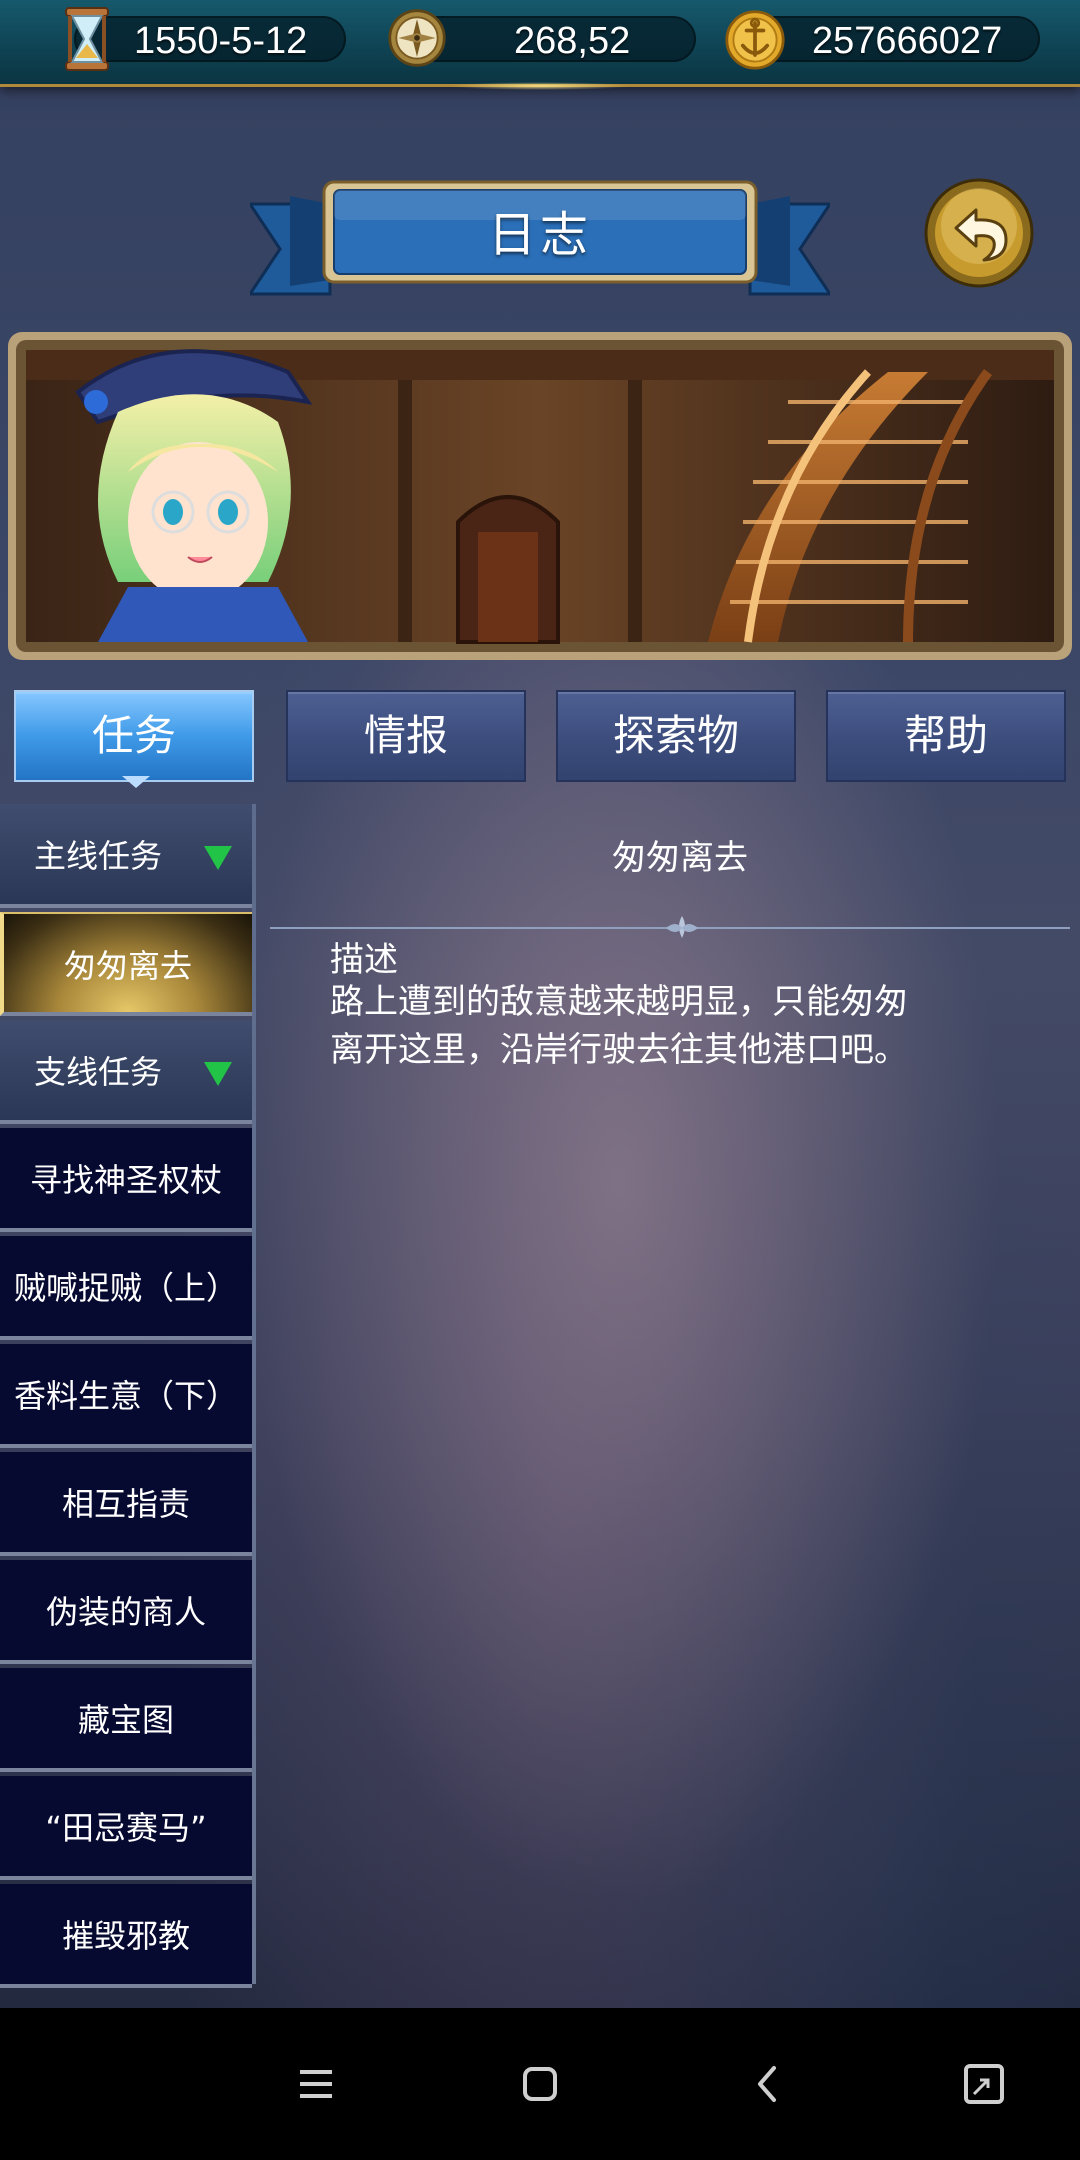  What do you see at coordinates (907, 41) in the screenshot?
I see `gold-value: 257666027` at bounding box center [907, 41].